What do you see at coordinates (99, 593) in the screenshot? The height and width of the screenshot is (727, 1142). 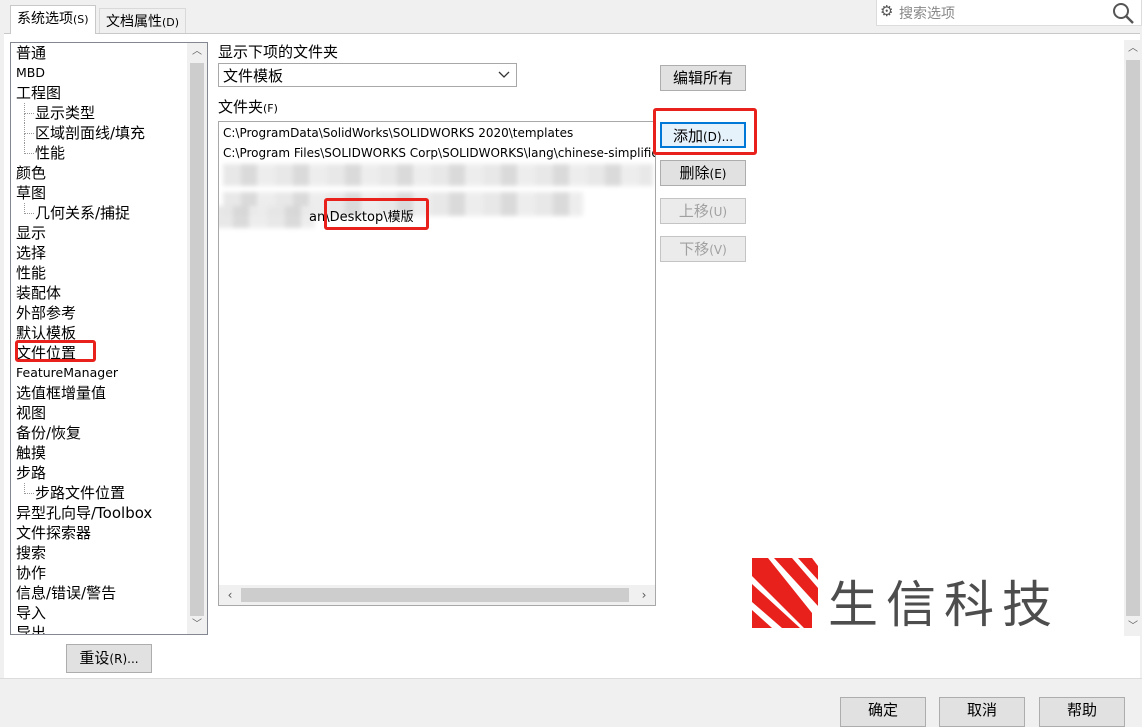 I see `tree-item: 信息/错误/警告` at bounding box center [99, 593].